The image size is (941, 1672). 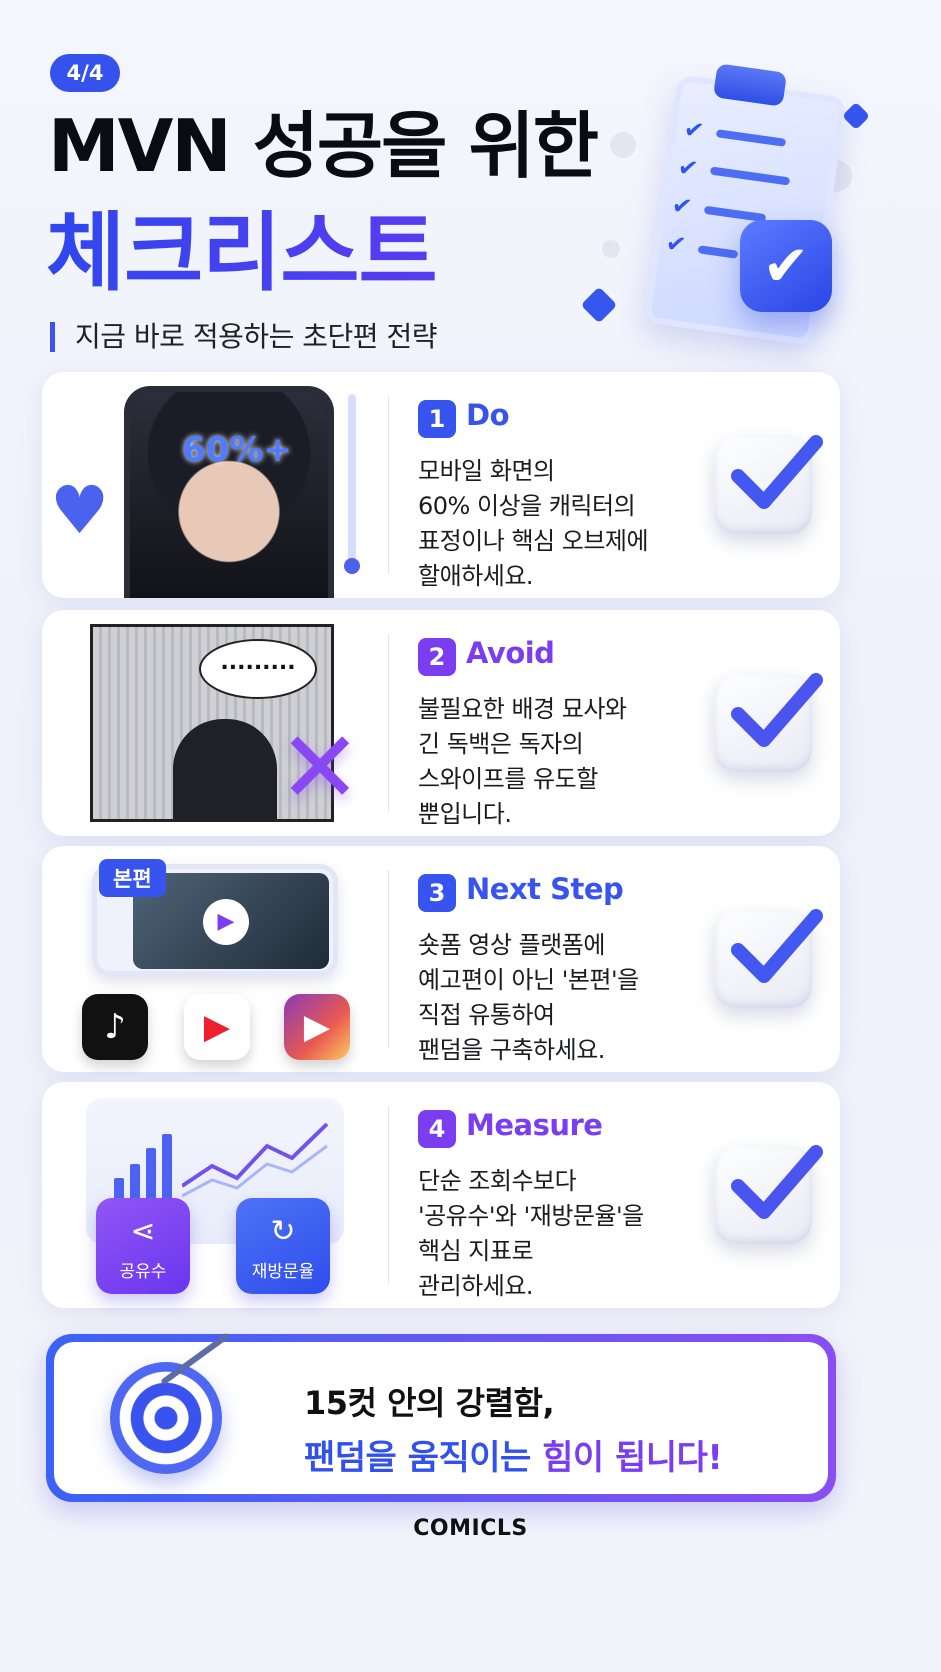 I want to click on video-player-mockup: ▶ 본편, so click(x=215, y=917).